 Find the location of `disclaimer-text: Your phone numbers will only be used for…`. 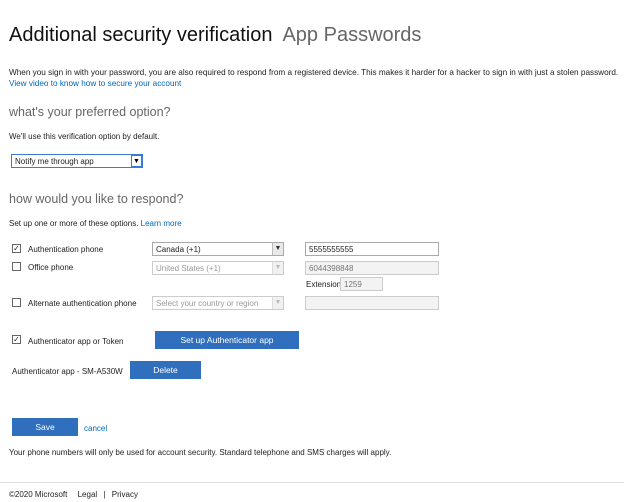

disclaimer-text: Your phone numbers will only be used for… is located at coordinates (200, 452).